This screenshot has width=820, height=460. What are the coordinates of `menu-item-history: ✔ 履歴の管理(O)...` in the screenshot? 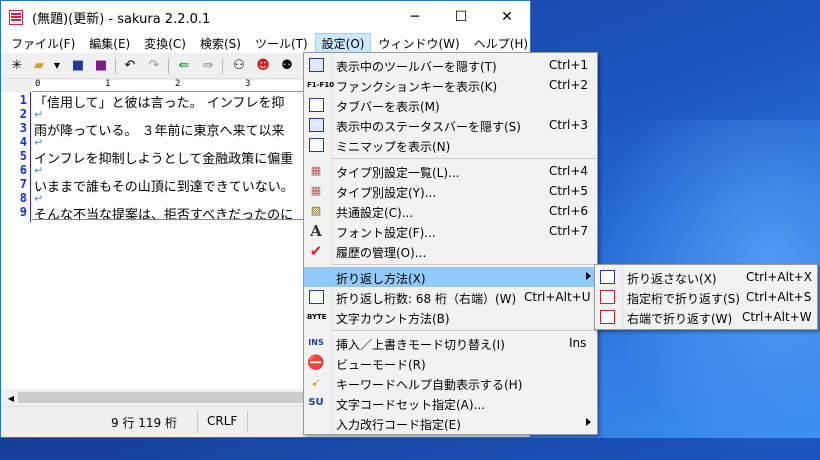 It's located at (450, 251).